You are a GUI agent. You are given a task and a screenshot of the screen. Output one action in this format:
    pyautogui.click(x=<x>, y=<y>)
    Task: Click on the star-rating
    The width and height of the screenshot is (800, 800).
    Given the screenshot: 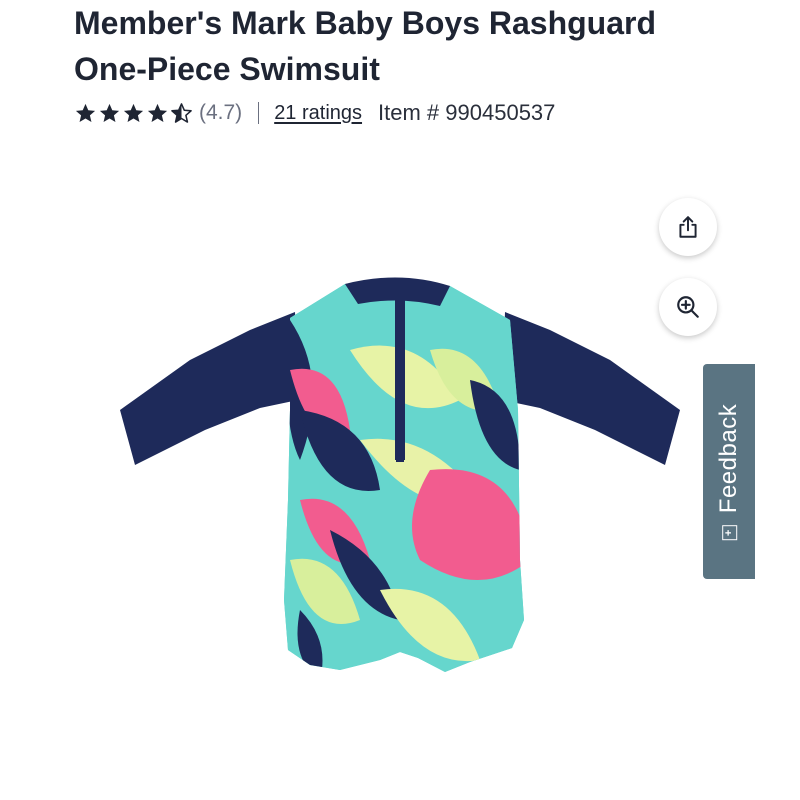 What is the action you would take?
    pyautogui.click(x=133, y=113)
    